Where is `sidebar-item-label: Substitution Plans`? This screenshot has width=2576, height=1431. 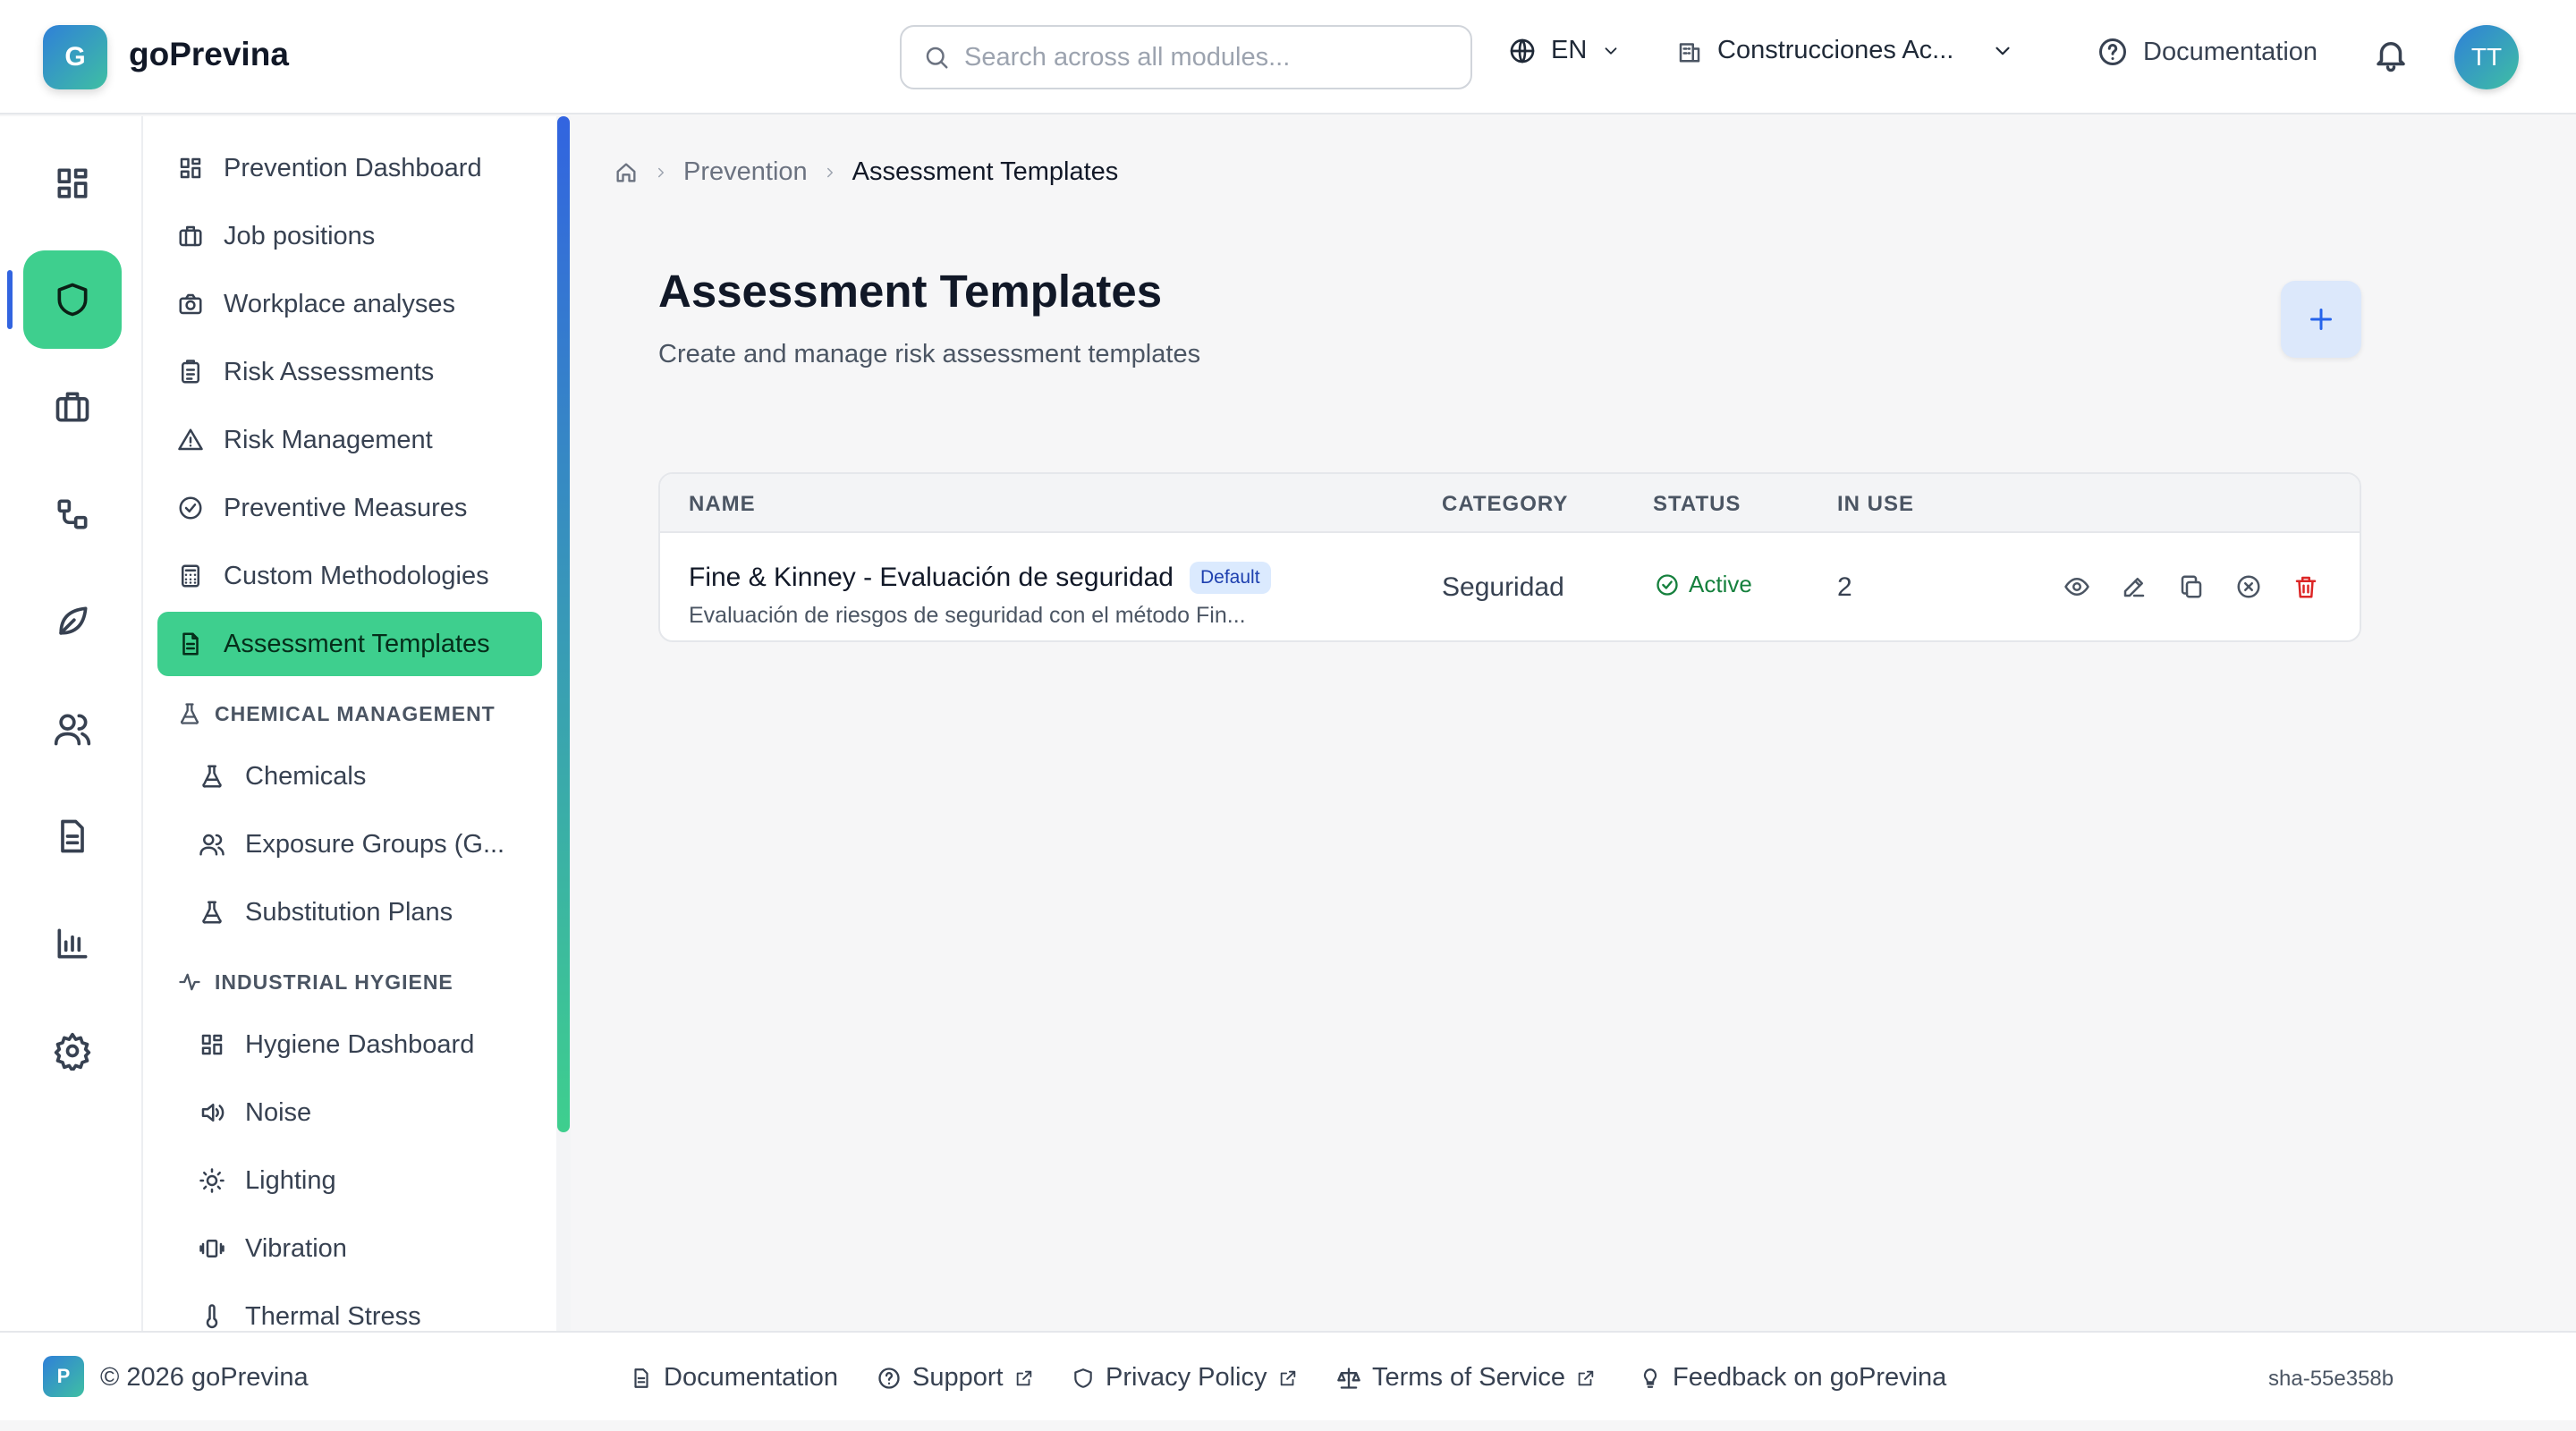 sidebar-item-label: Substitution Plans is located at coordinates (349, 912).